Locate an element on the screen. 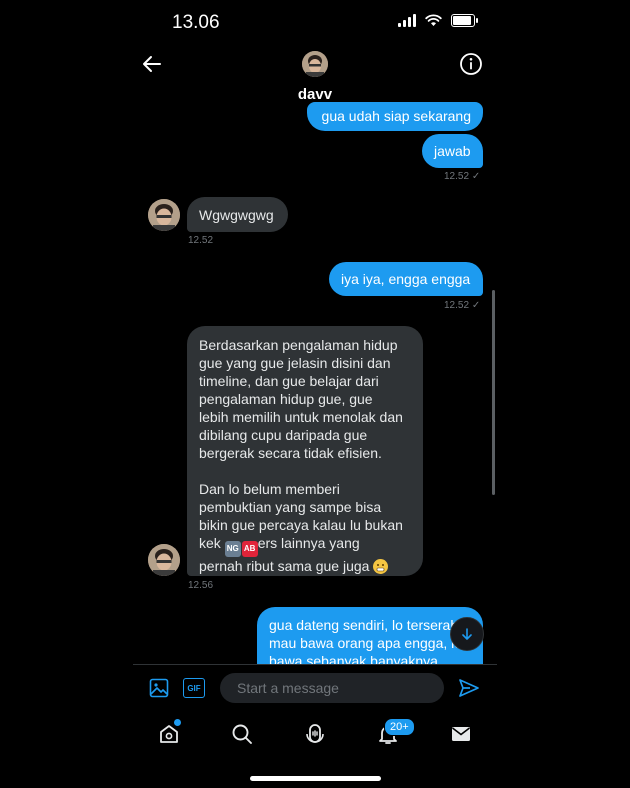  wifi-icon is located at coordinates (433, 20).